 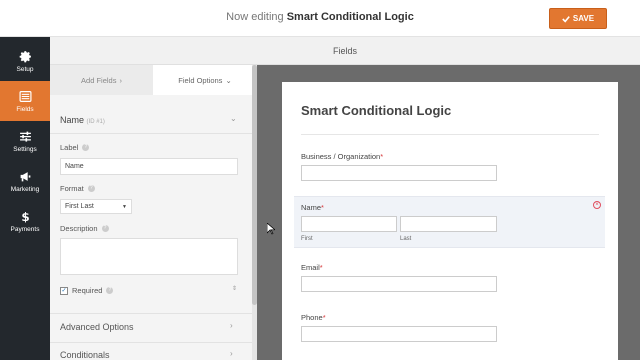 What do you see at coordinates (271, 229) in the screenshot?
I see `mouse-cursor-icon` at bounding box center [271, 229].